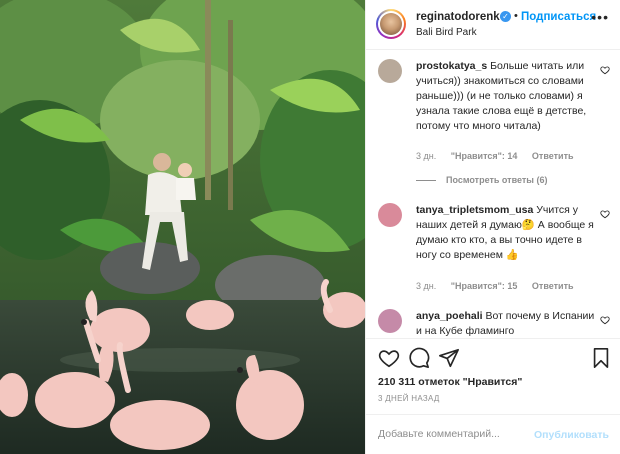 Image resolution: width=620 pixels, height=454 pixels. What do you see at coordinates (419, 358) in the screenshot?
I see `comment-icon` at bounding box center [419, 358].